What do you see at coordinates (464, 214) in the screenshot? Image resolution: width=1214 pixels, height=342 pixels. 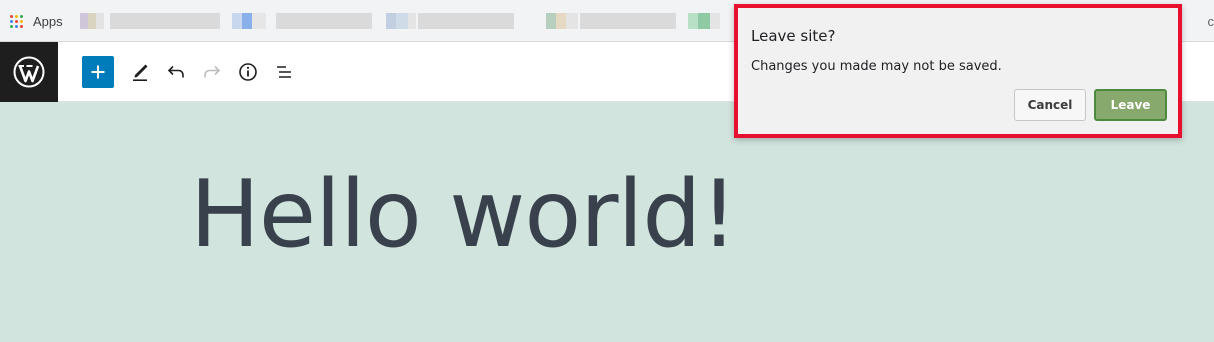 I see `post-title: Hello world!` at bounding box center [464, 214].